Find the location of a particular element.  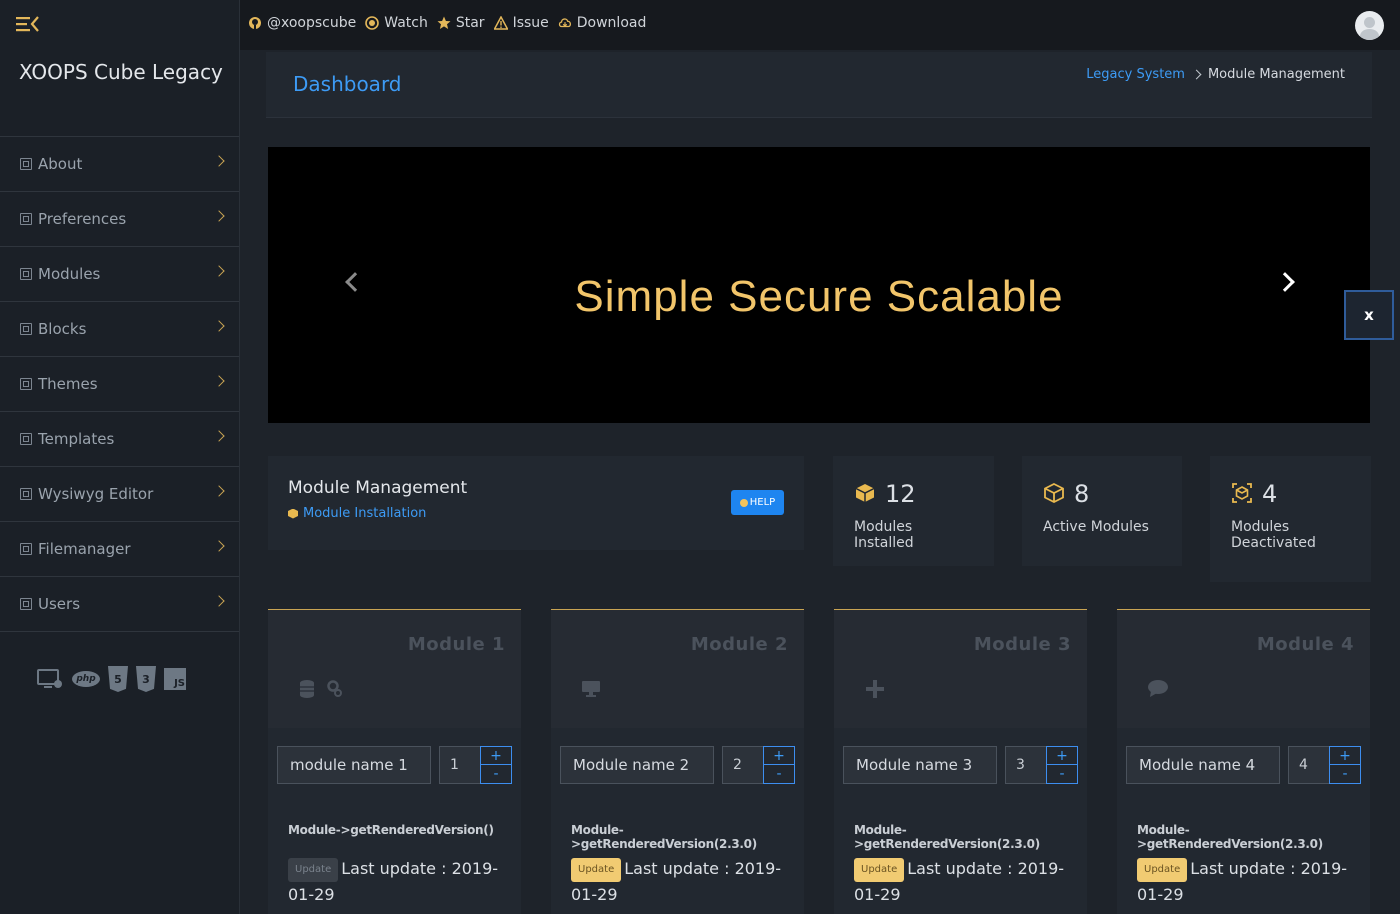

user-avatar is located at coordinates (1369, 25).